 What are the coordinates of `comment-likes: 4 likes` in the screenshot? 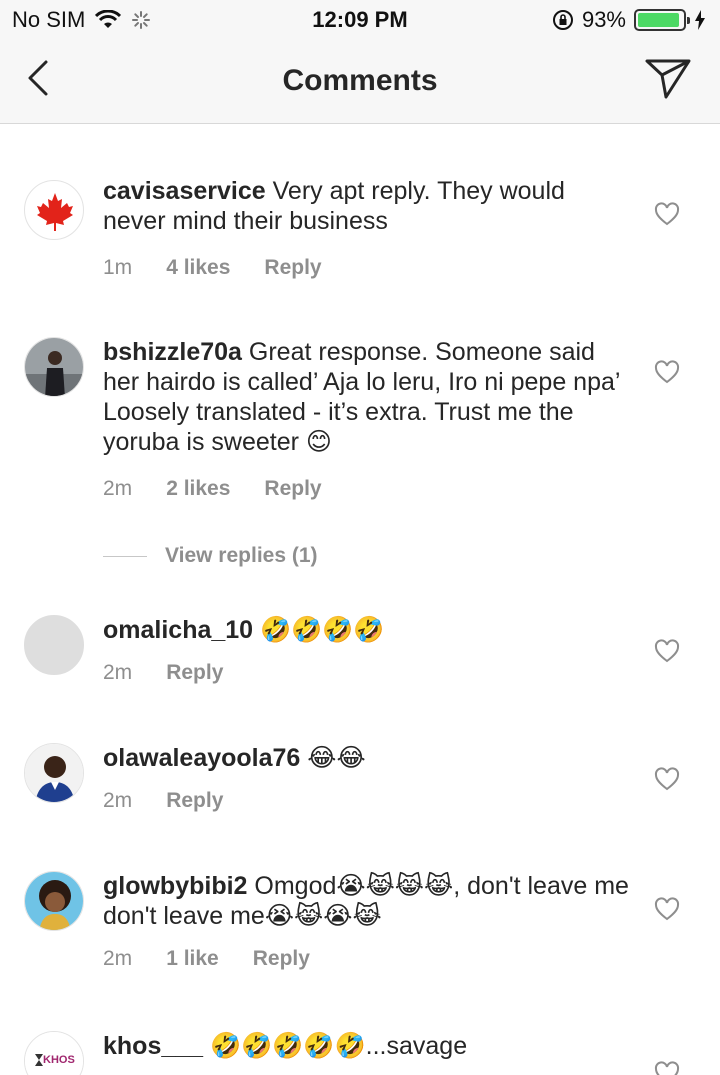 It's located at (198, 268).